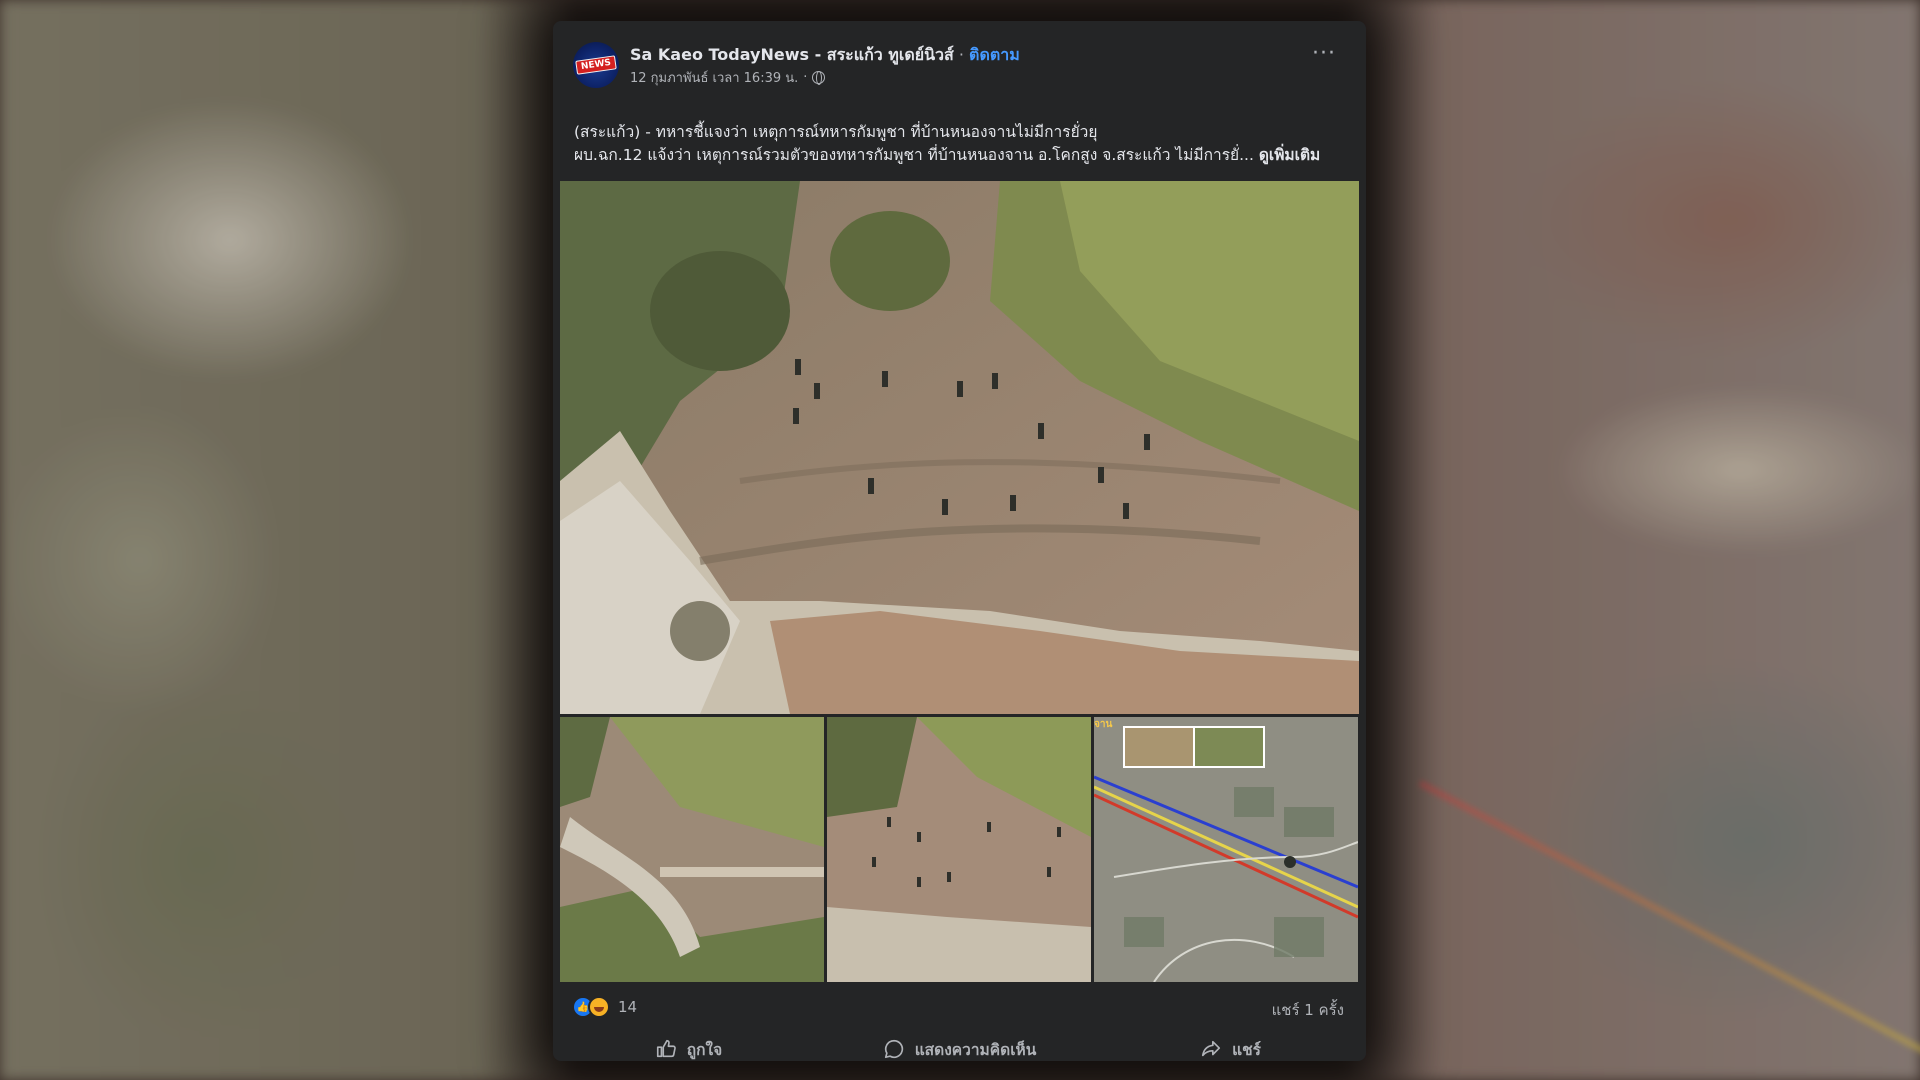  What do you see at coordinates (1289, 155) in the screenshot?
I see `see-more-link: ดูเพิ่มเติม` at bounding box center [1289, 155].